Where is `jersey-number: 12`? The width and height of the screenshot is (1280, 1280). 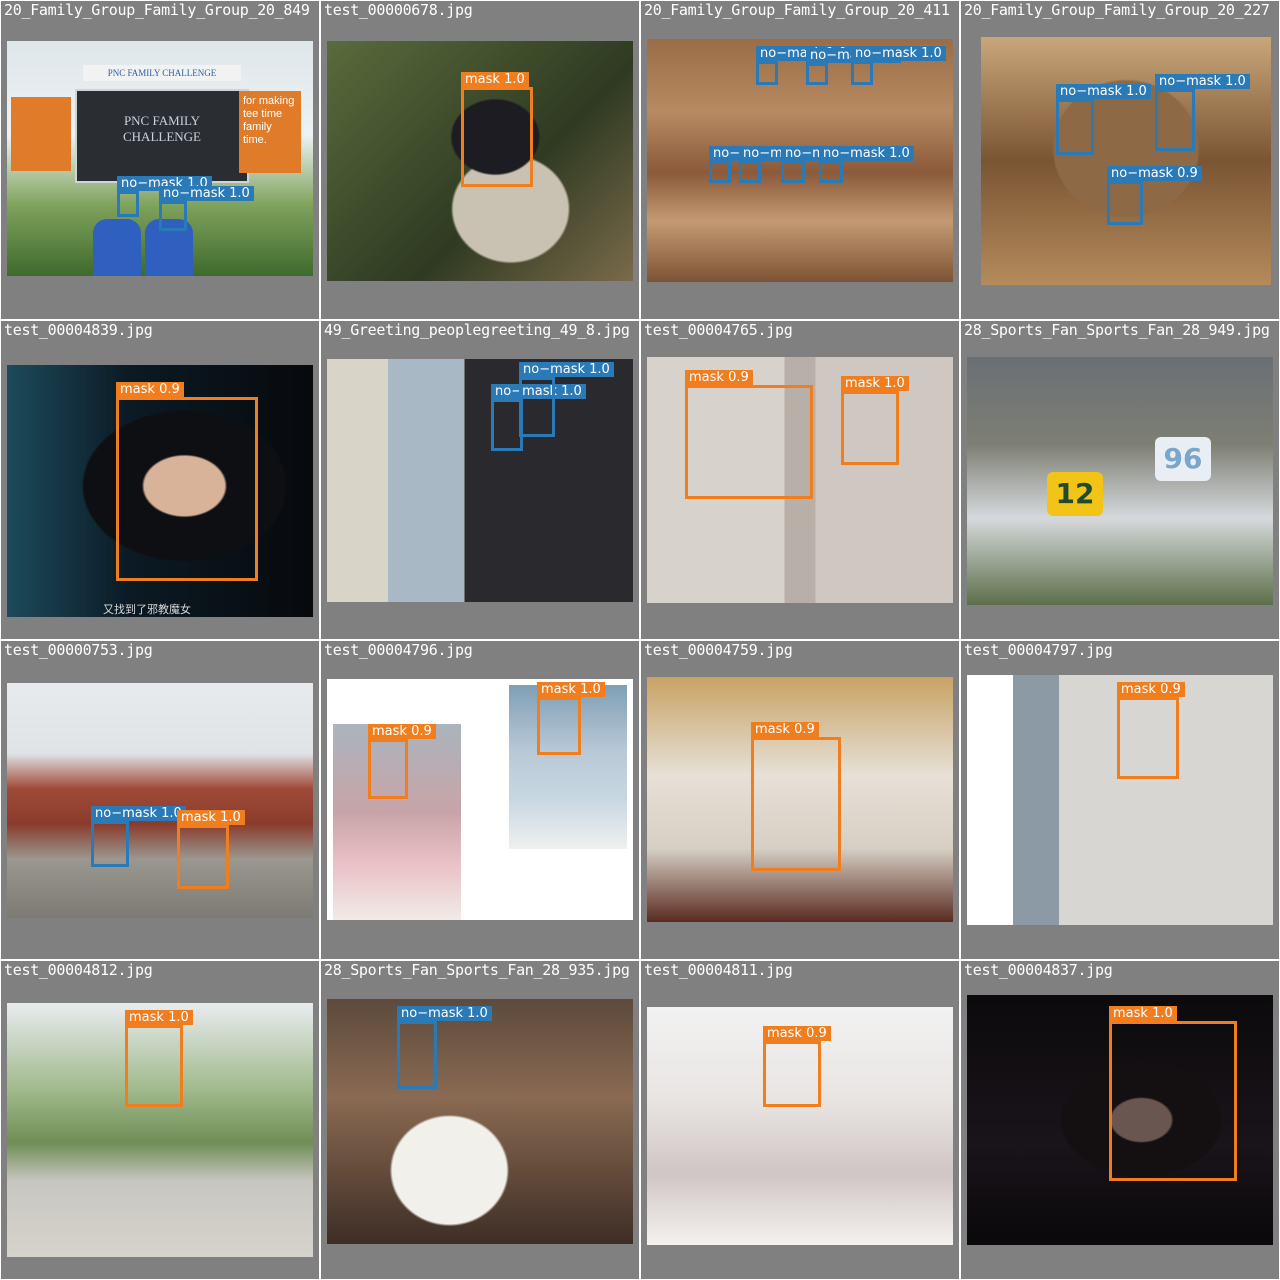
jersey-number: 12 is located at coordinates (1075, 494).